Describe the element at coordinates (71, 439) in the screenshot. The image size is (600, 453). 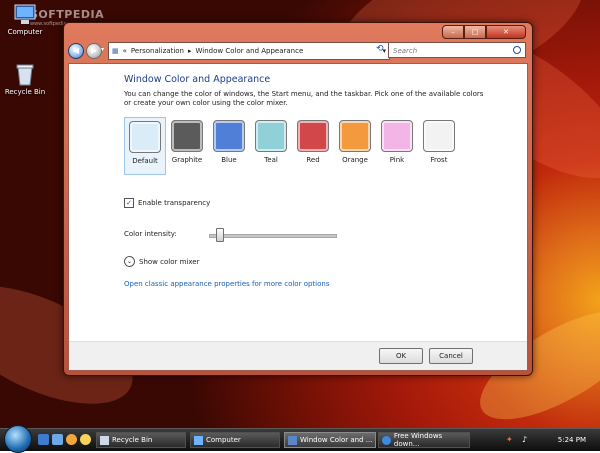
I see `browser-icon` at that location.